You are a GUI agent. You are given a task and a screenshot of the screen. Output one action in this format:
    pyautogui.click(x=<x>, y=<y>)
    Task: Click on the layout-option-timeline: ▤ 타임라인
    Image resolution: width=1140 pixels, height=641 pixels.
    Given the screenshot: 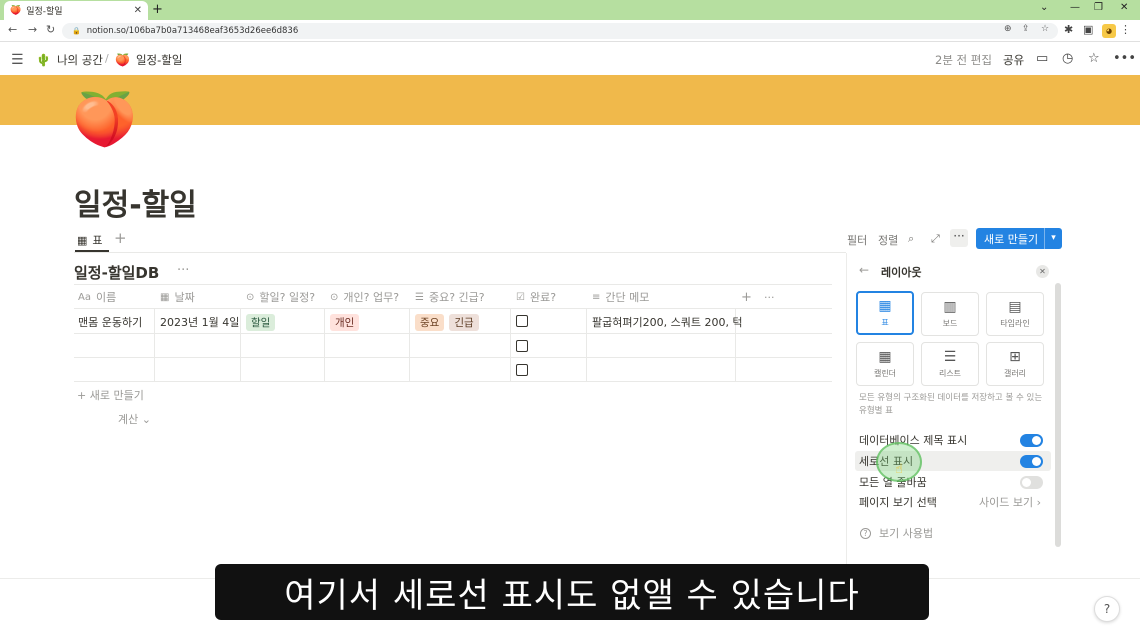 What is the action you would take?
    pyautogui.click(x=1015, y=314)
    